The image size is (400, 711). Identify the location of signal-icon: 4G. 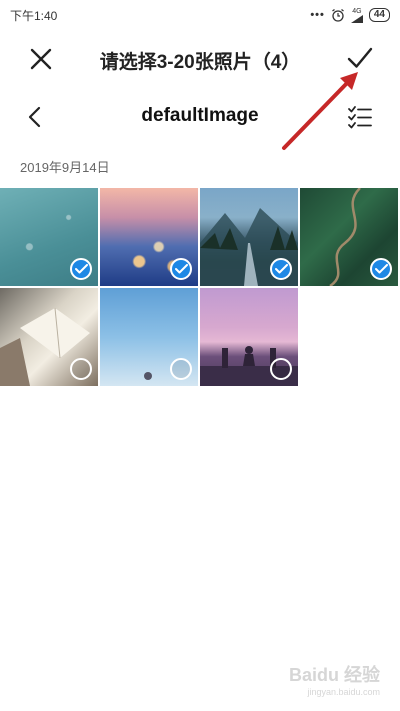
(356, 15).